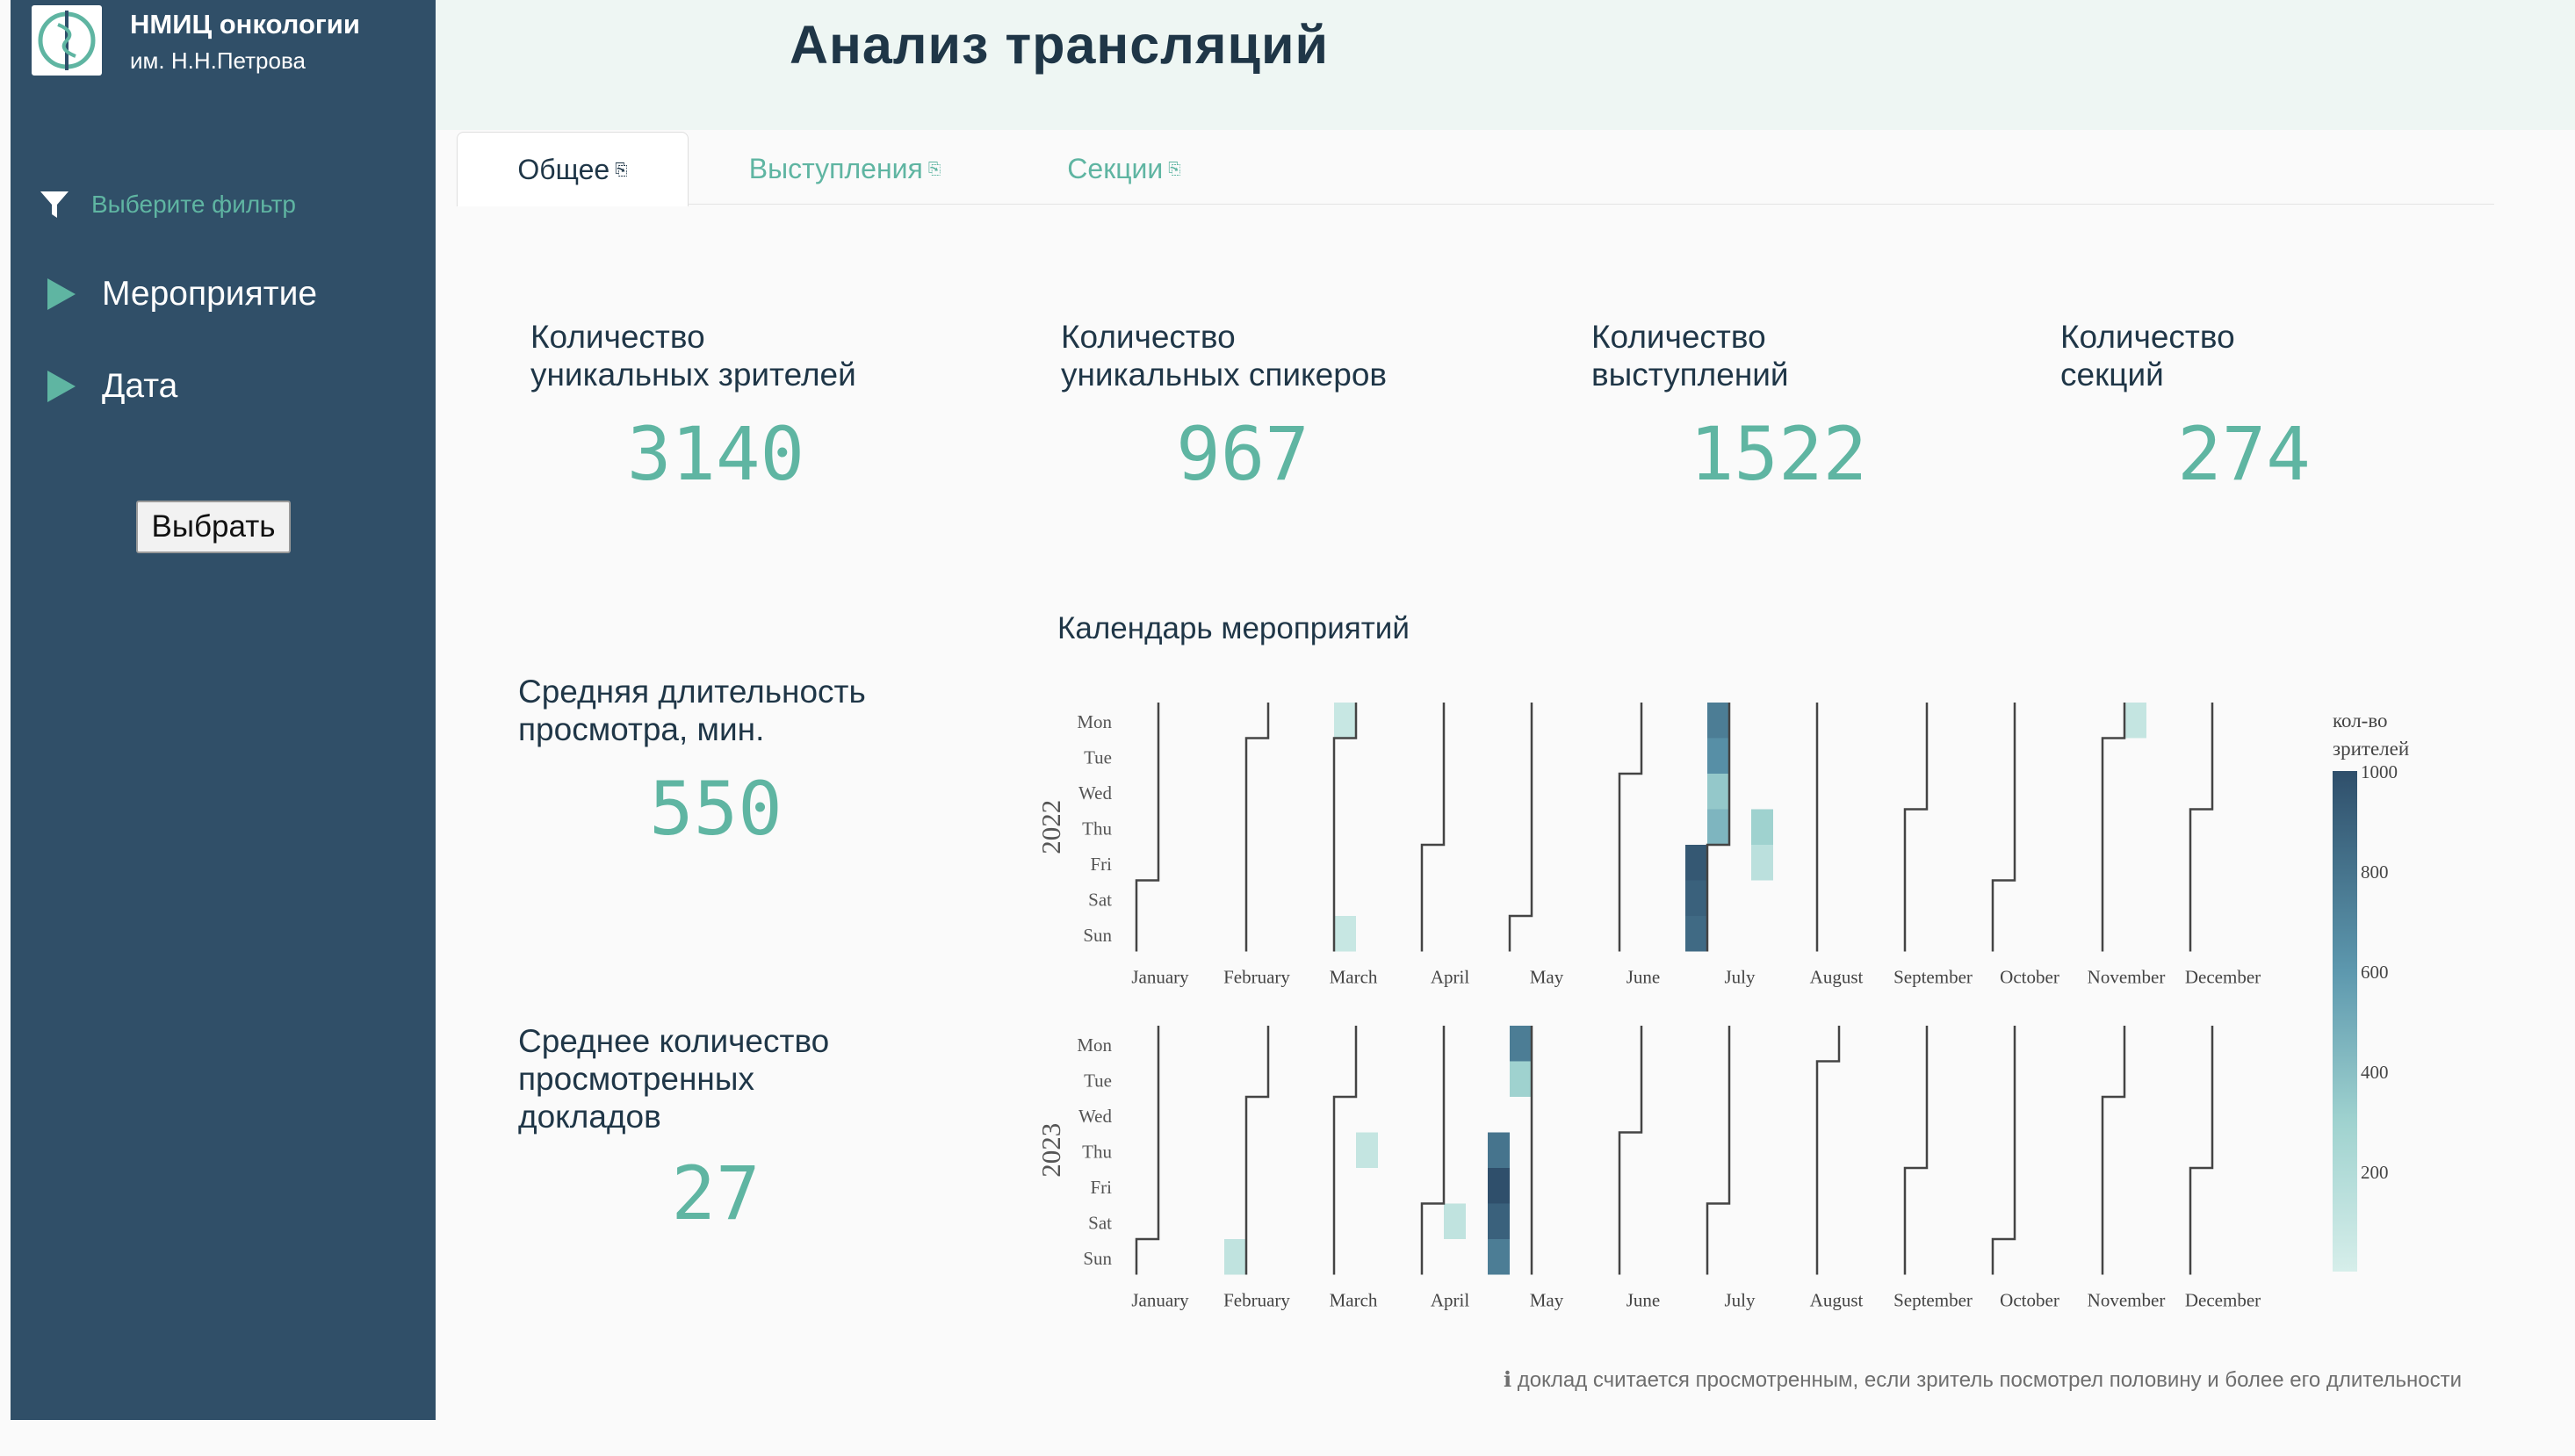 This screenshot has height=1456, width=2575. Describe the element at coordinates (2375, 1172) in the screenshot. I see `colorbar-tick: 200` at that location.